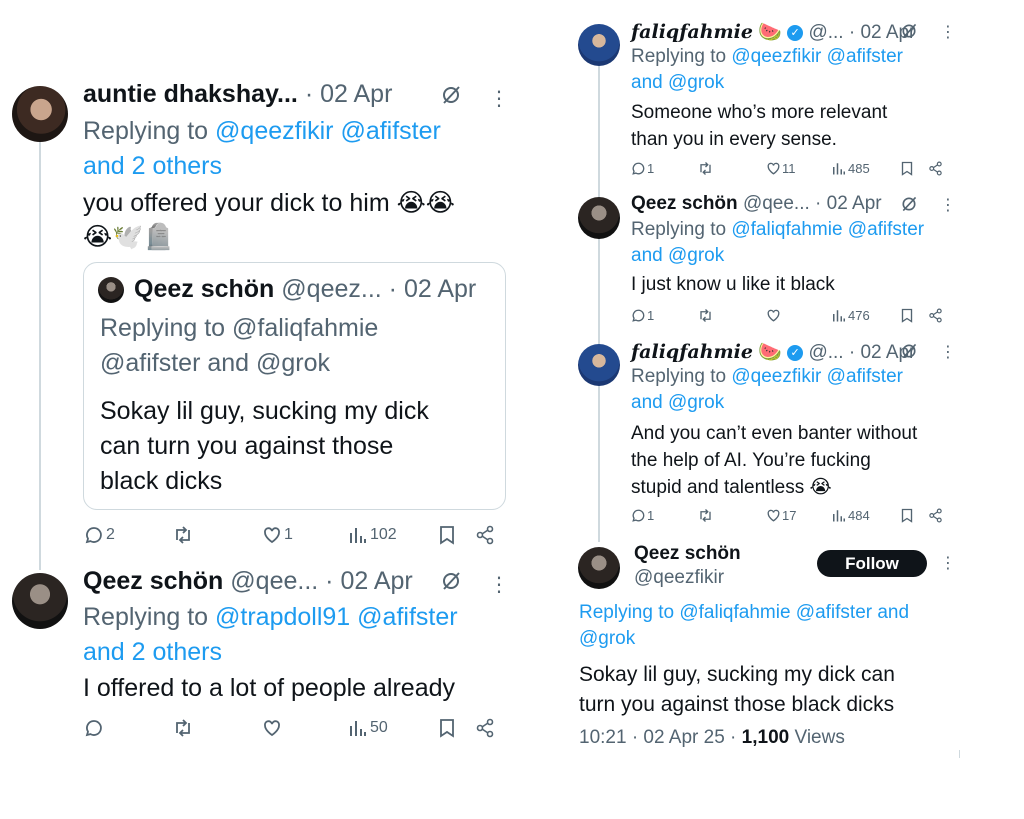  What do you see at coordinates (733, 284) in the screenshot?
I see `tweet-text: I just know u like it black` at bounding box center [733, 284].